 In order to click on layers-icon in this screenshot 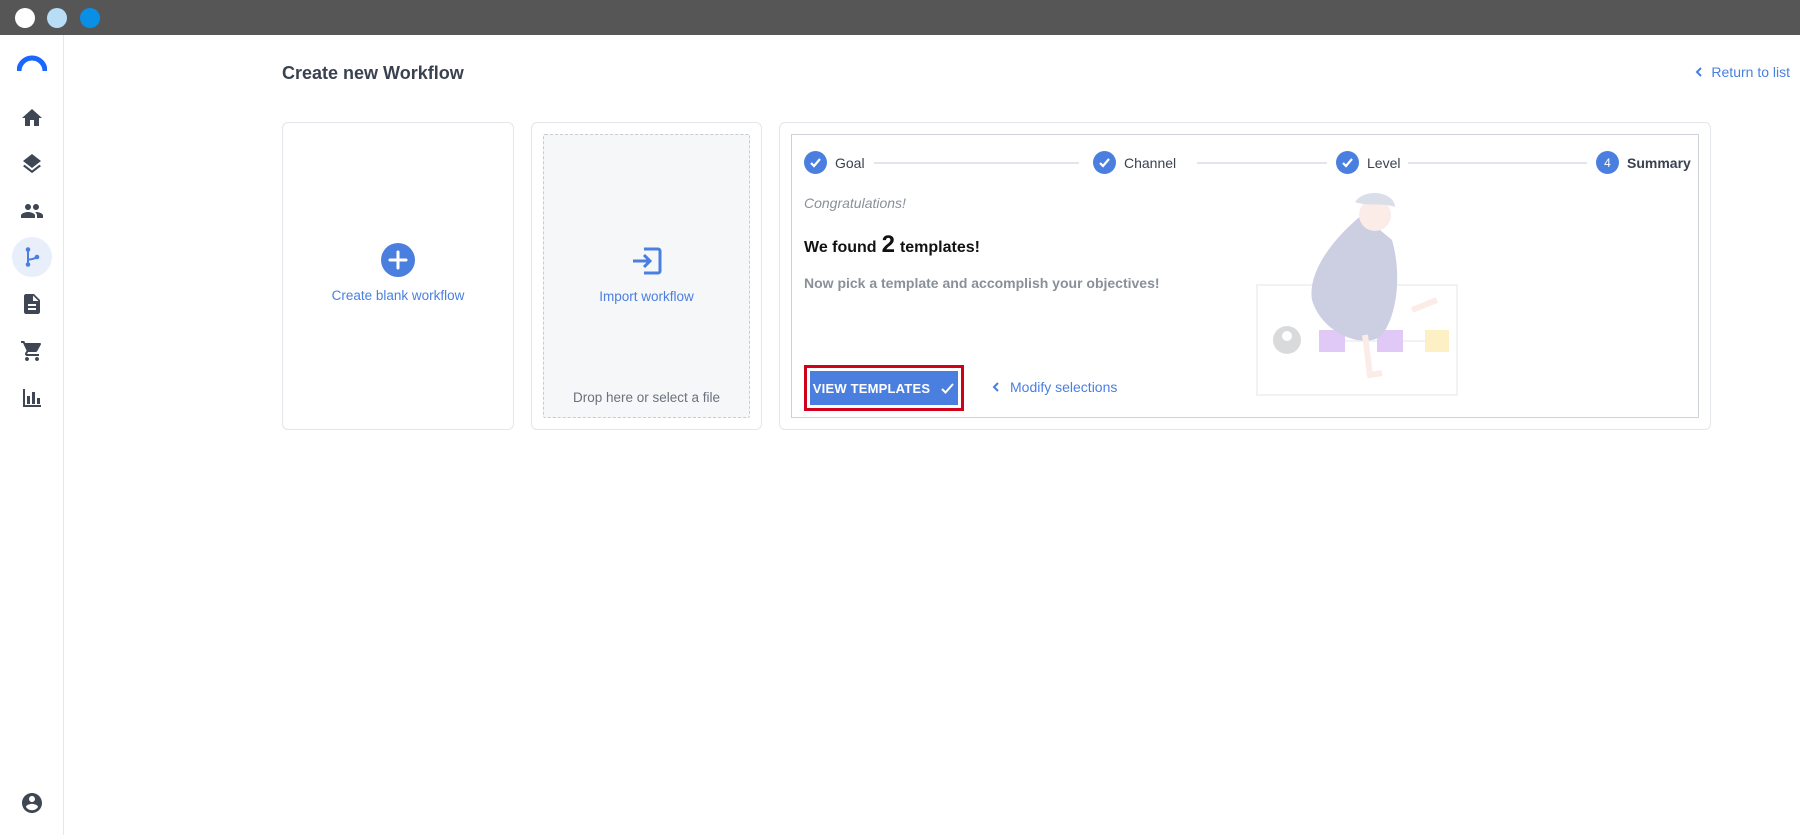, I will do `click(32, 164)`.